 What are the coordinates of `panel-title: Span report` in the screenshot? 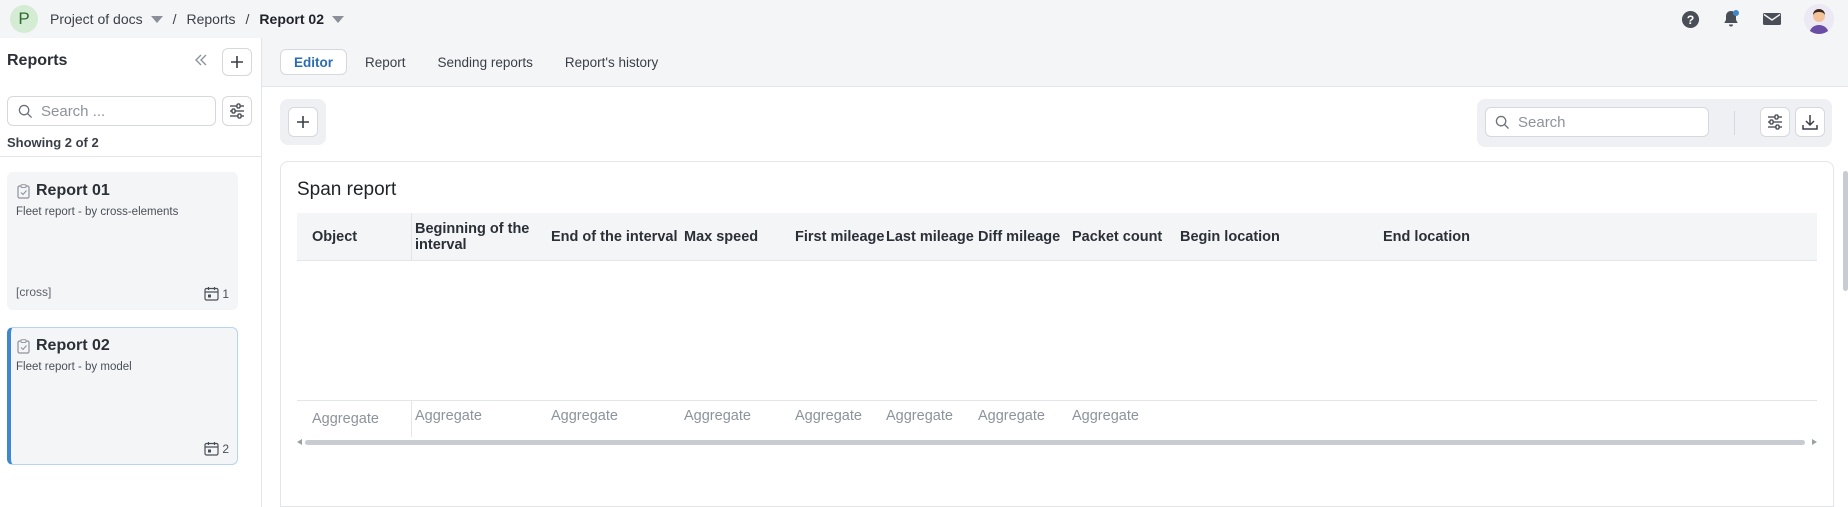 It's located at (347, 189).